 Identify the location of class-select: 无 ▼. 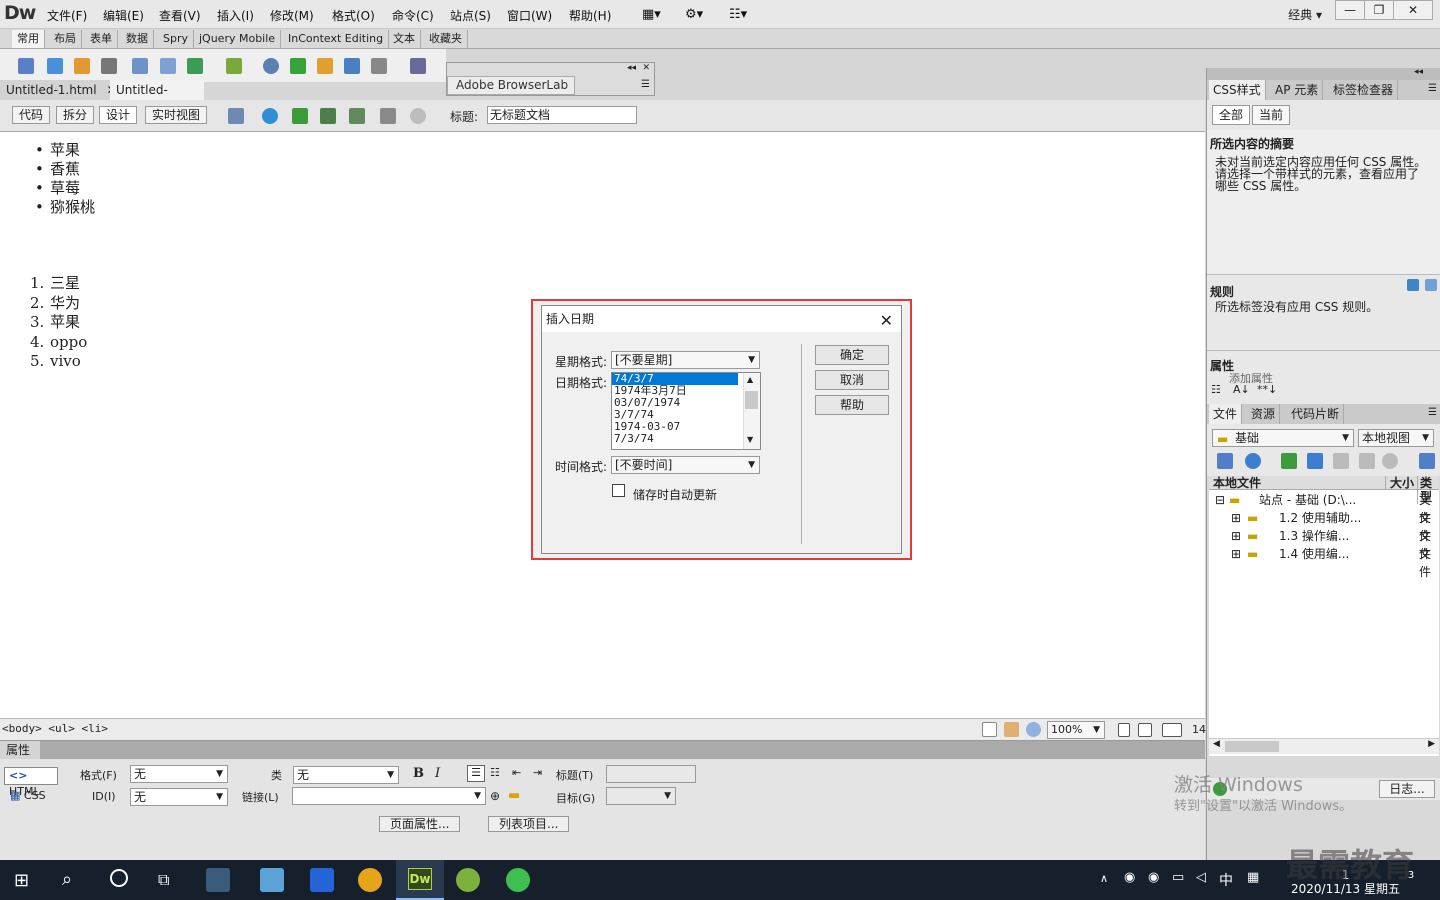
(346, 775).